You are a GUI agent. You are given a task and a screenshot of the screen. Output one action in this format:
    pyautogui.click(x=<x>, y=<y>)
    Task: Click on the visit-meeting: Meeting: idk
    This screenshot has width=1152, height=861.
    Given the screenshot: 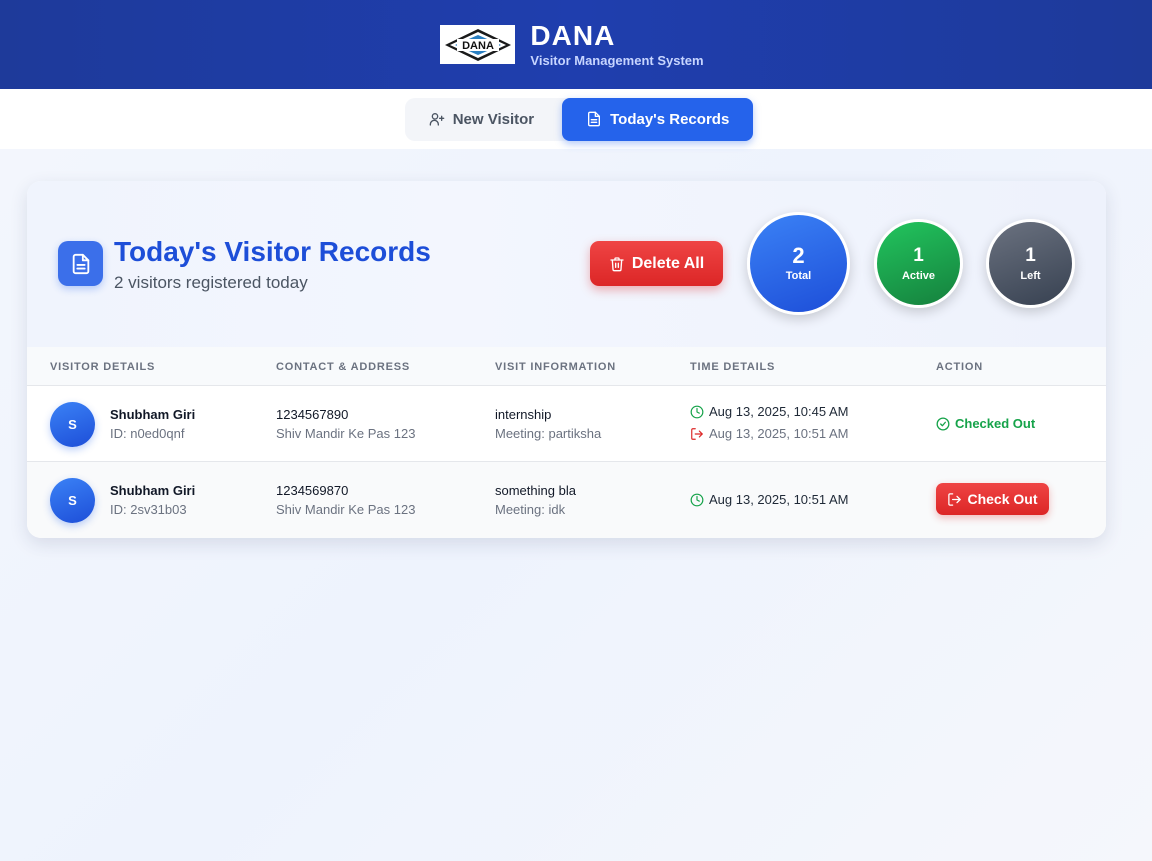 What is the action you would take?
    pyautogui.click(x=530, y=509)
    